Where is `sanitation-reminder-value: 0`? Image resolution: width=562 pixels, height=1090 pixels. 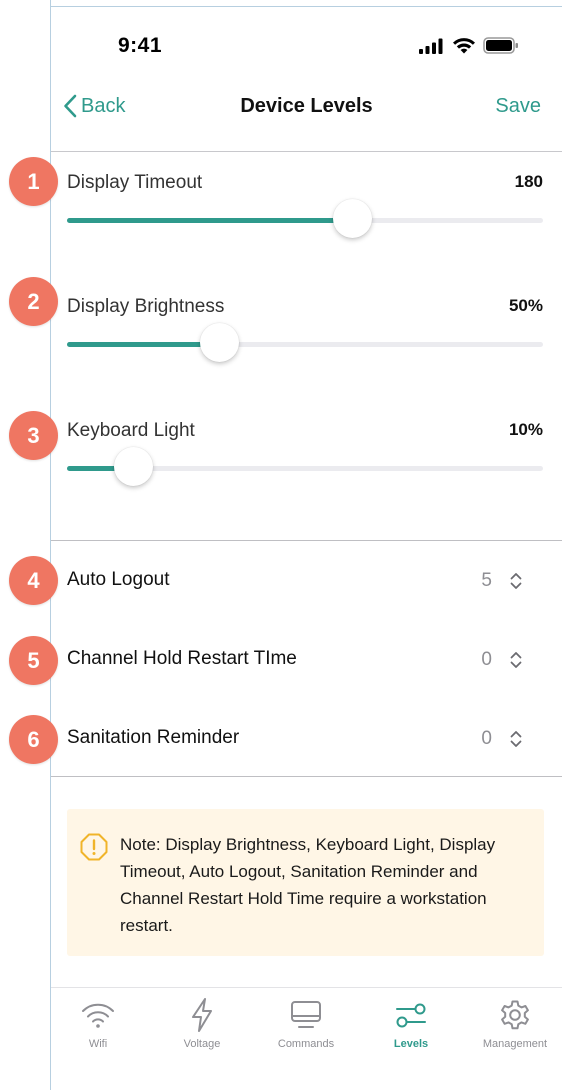
sanitation-reminder-value: 0 is located at coordinates (486, 738).